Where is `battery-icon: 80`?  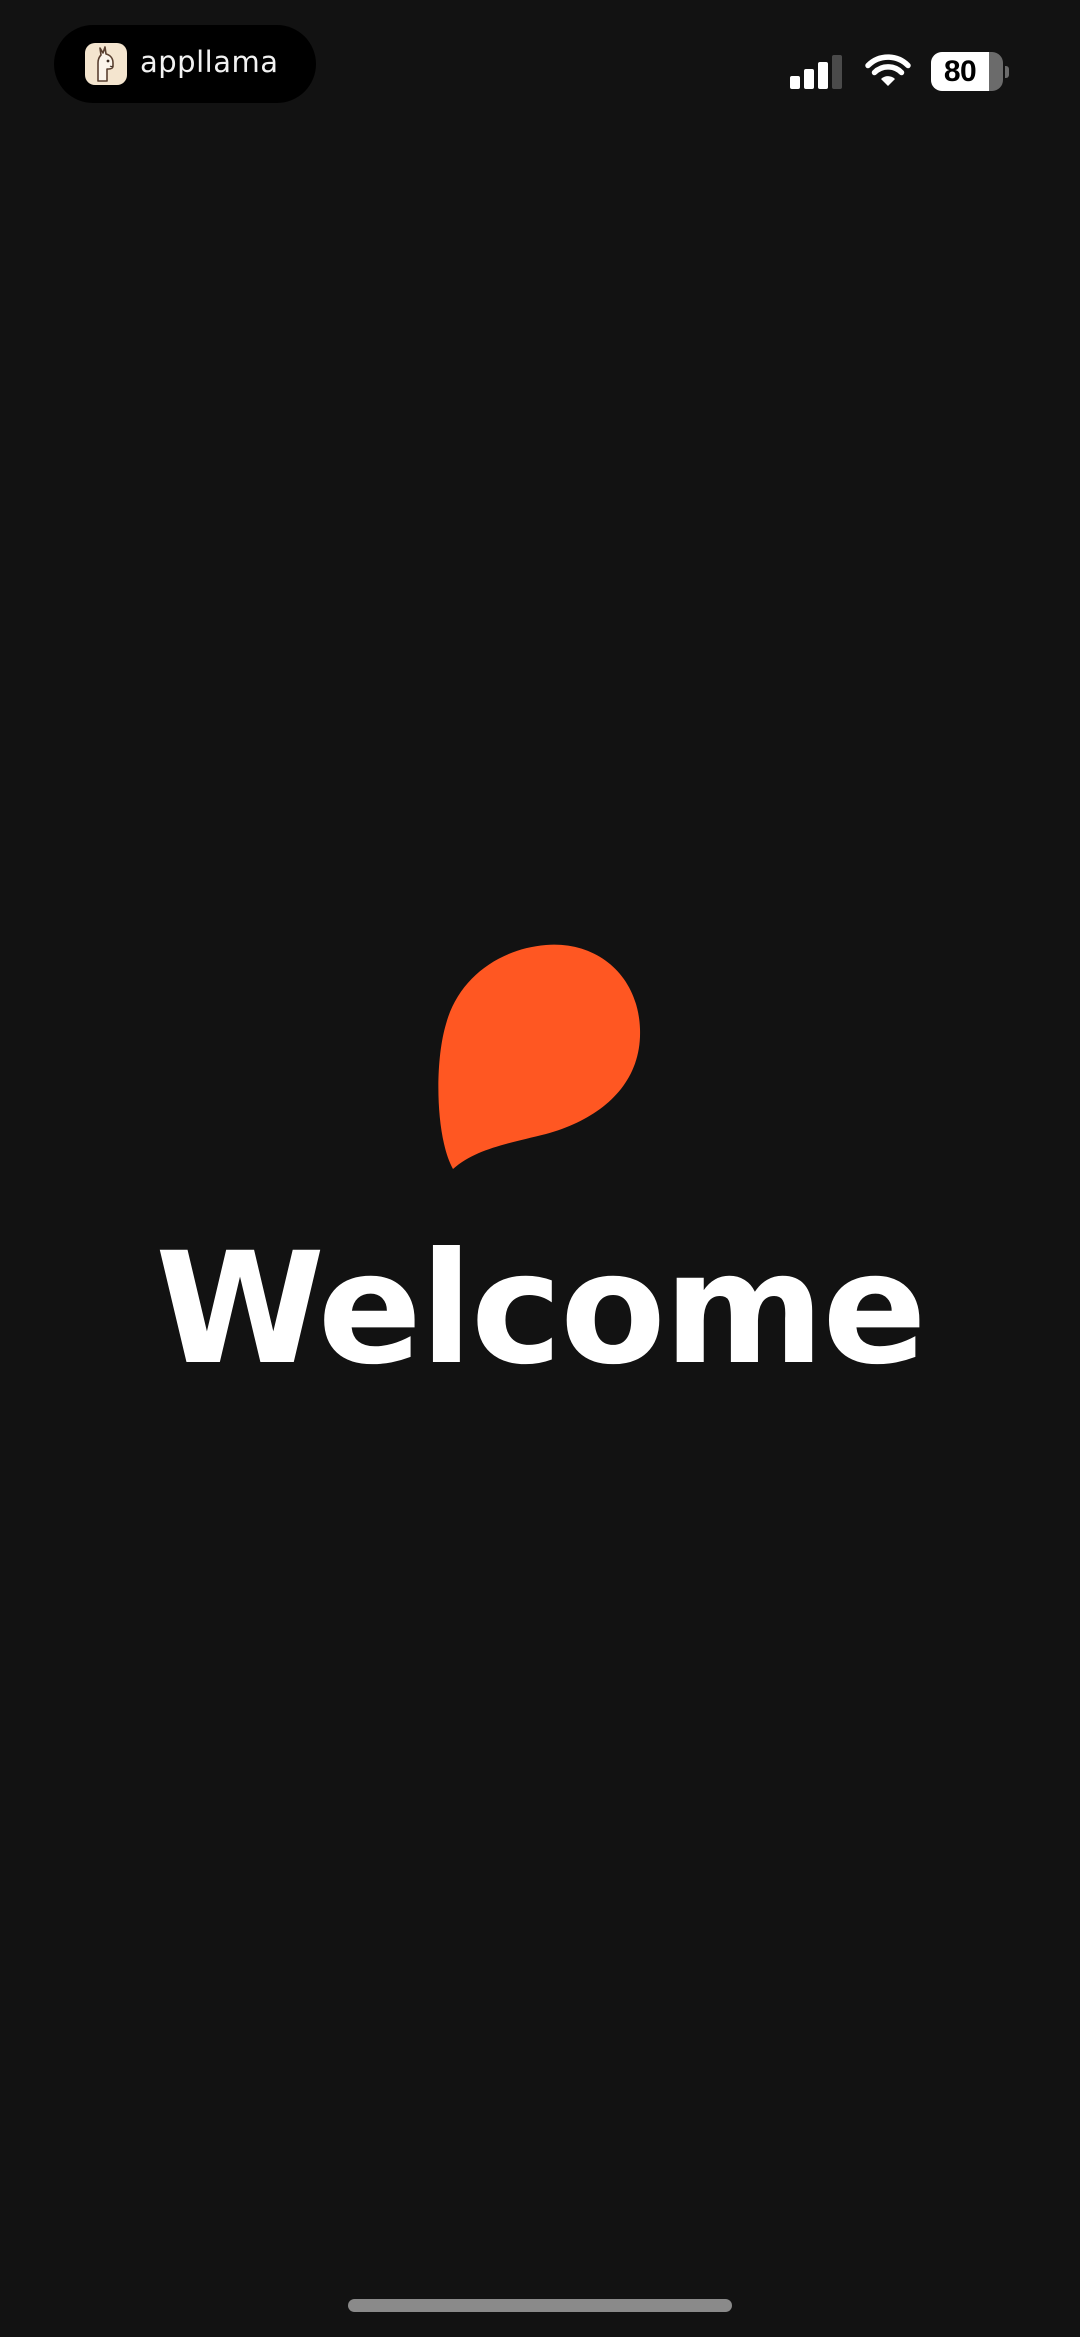 battery-icon: 80 is located at coordinates (970, 71).